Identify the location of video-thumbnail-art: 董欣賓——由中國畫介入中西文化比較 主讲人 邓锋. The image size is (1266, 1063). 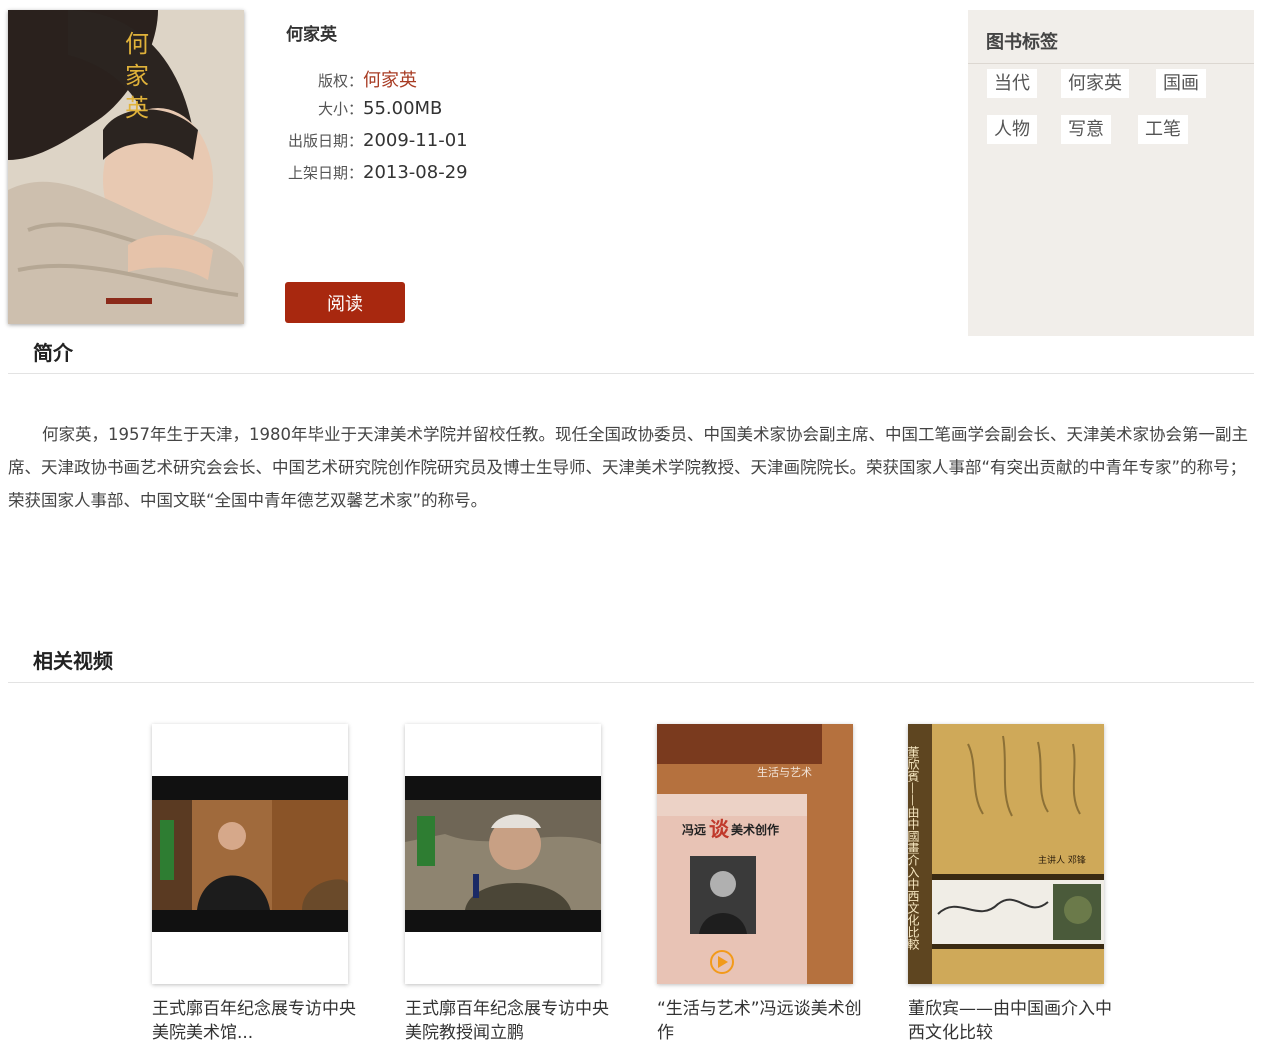
(1006, 854).